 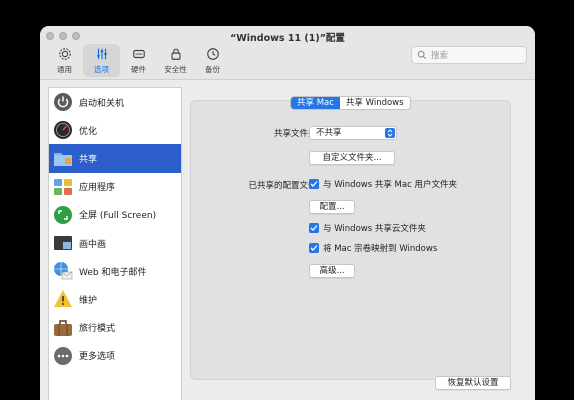 I want to click on toolbar-tabs: 通用 选项 硬件 安全性 备份, so click(x=138, y=60).